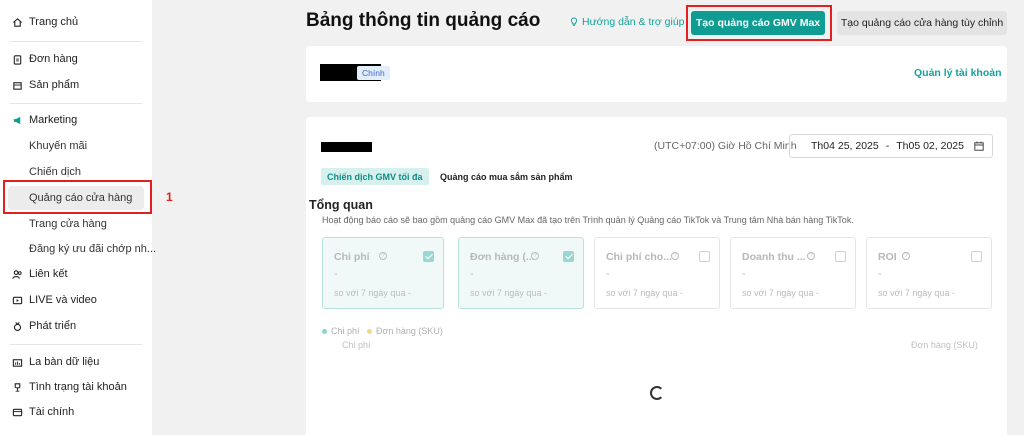 The width and height of the screenshot is (1024, 435). Describe the element at coordinates (53, 326) in the screenshot. I see `sidebar-item-label: Phát triển` at that location.